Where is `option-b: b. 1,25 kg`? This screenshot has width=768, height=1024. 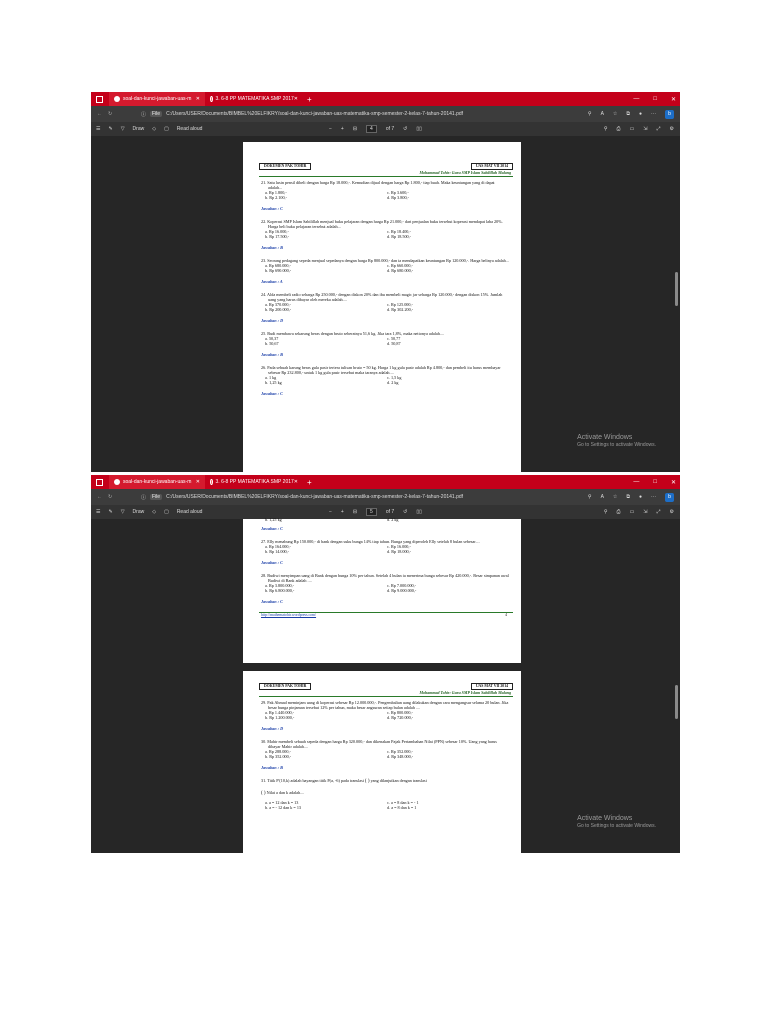
option-b: b. 1,25 kg is located at coordinates (273, 382).